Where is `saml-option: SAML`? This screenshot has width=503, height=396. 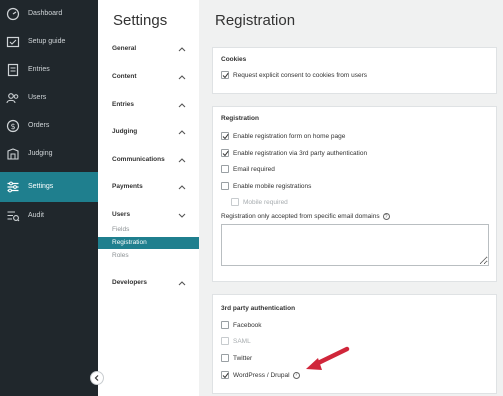
saml-option: SAML is located at coordinates (236, 341).